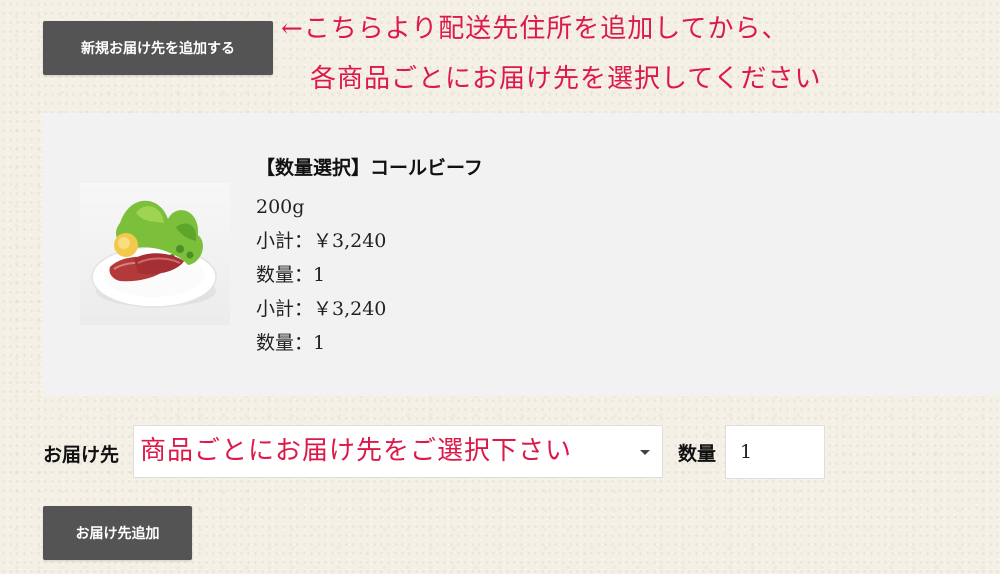 The height and width of the screenshot is (574, 1000). Describe the element at coordinates (645, 452) in the screenshot. I see `chevron-down-icon` at that location.